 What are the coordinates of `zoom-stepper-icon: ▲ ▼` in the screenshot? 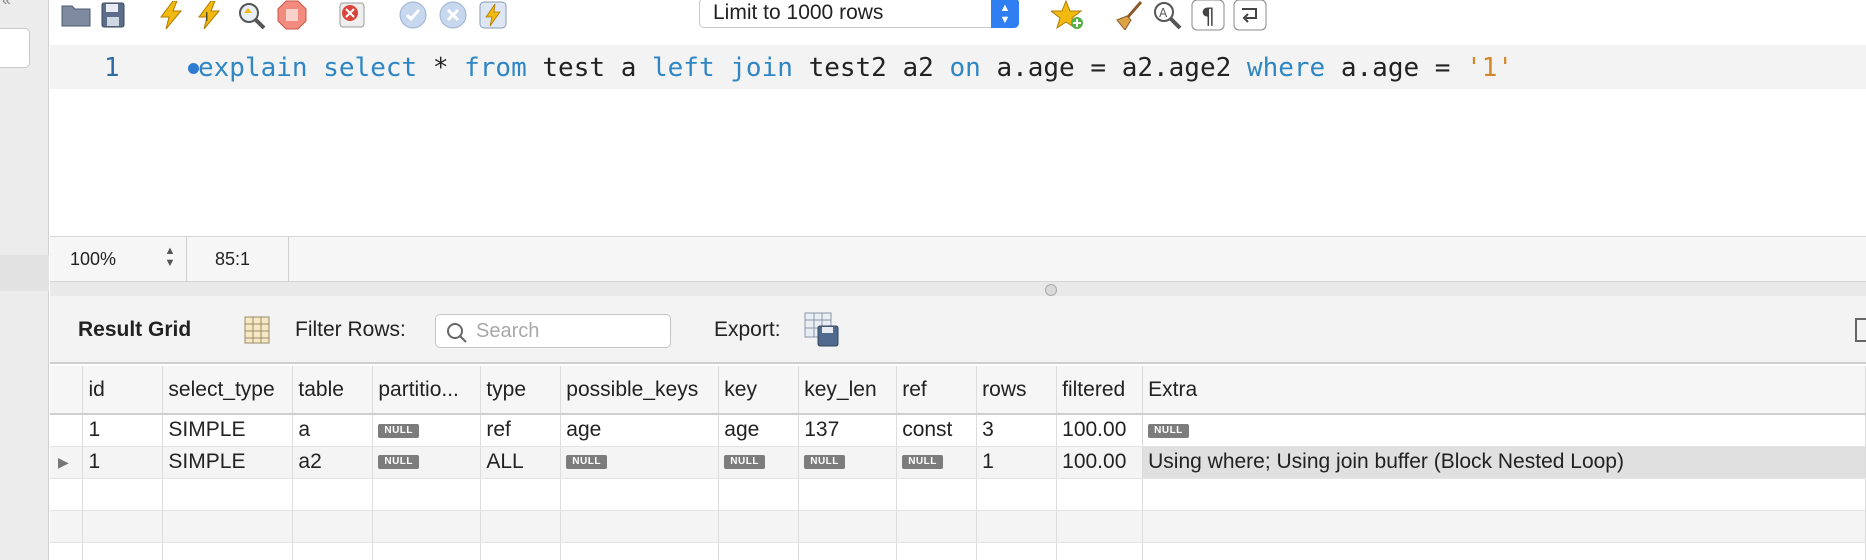 It's located at (170, 259).